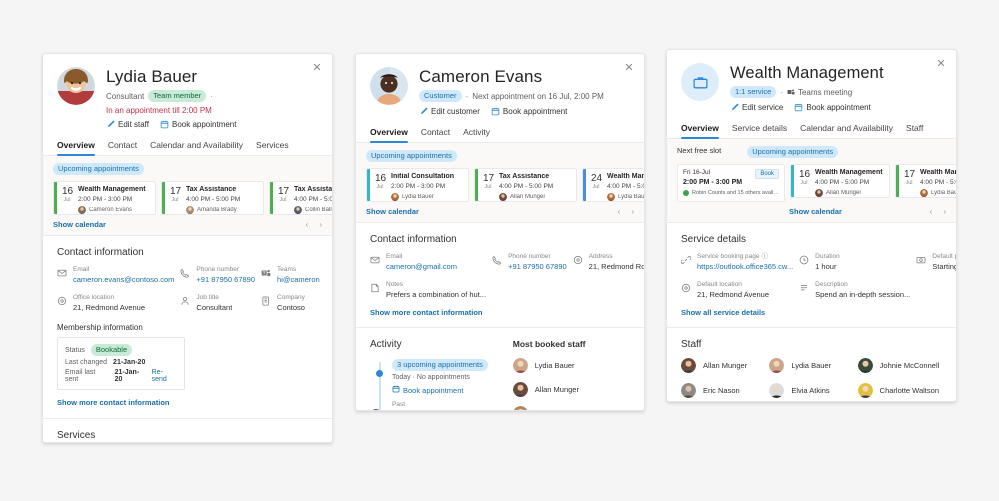  I want to click on staff-list-item: Elvia Atkins, so click(811, 390).